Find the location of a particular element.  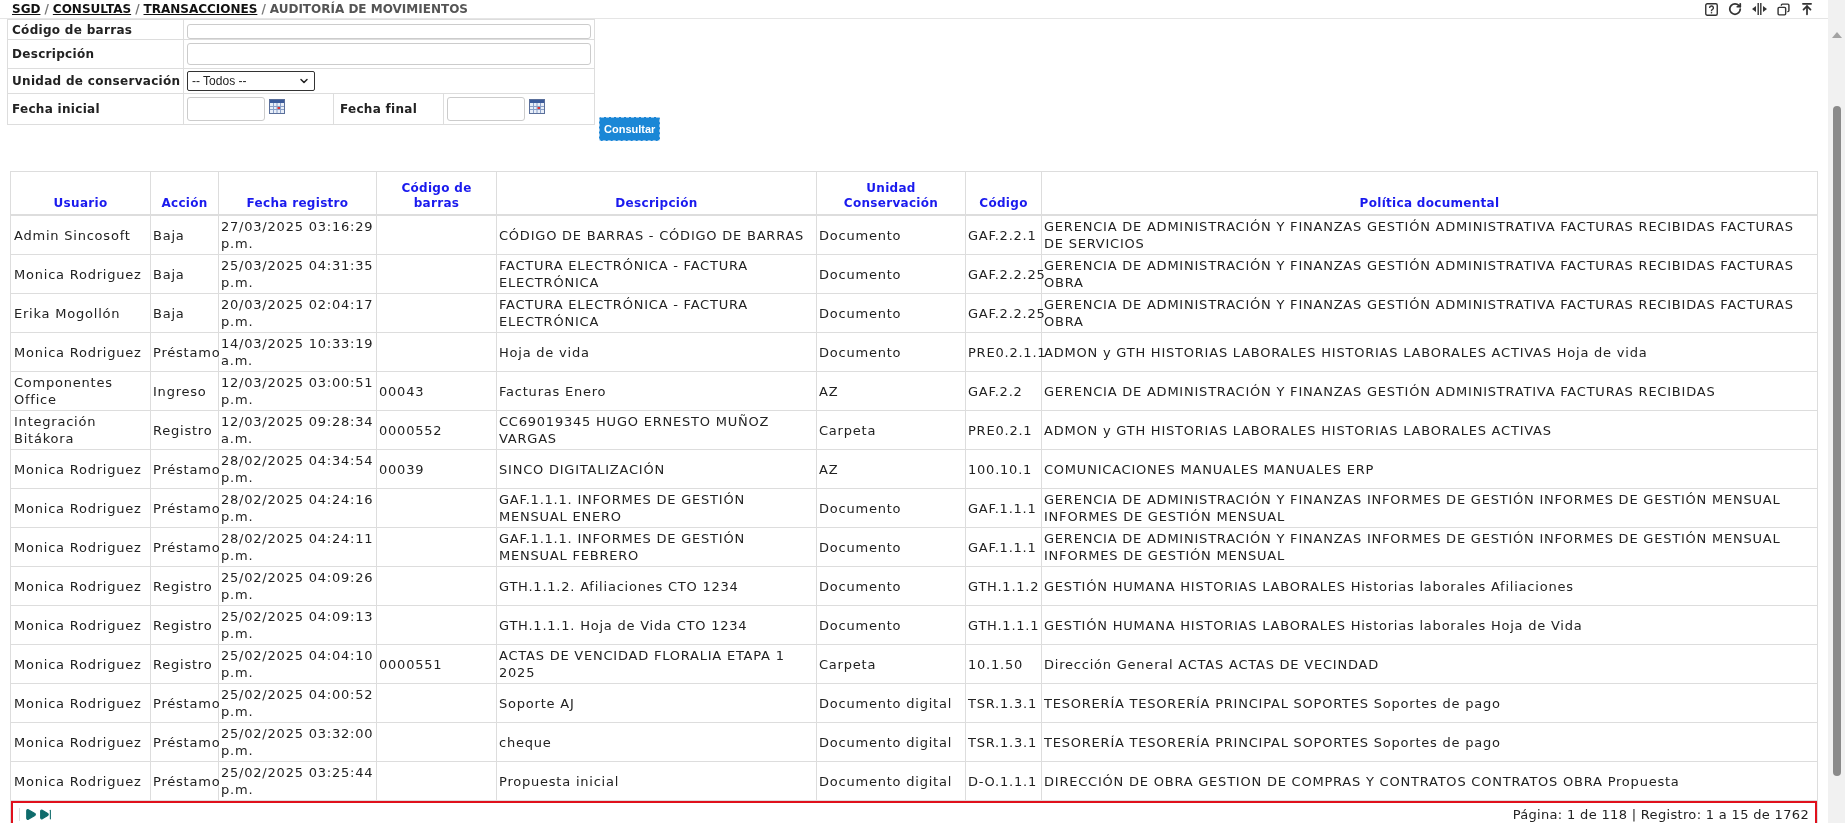

table-cell: GAF.2.2.1 is located at coordinates (1002, 235).